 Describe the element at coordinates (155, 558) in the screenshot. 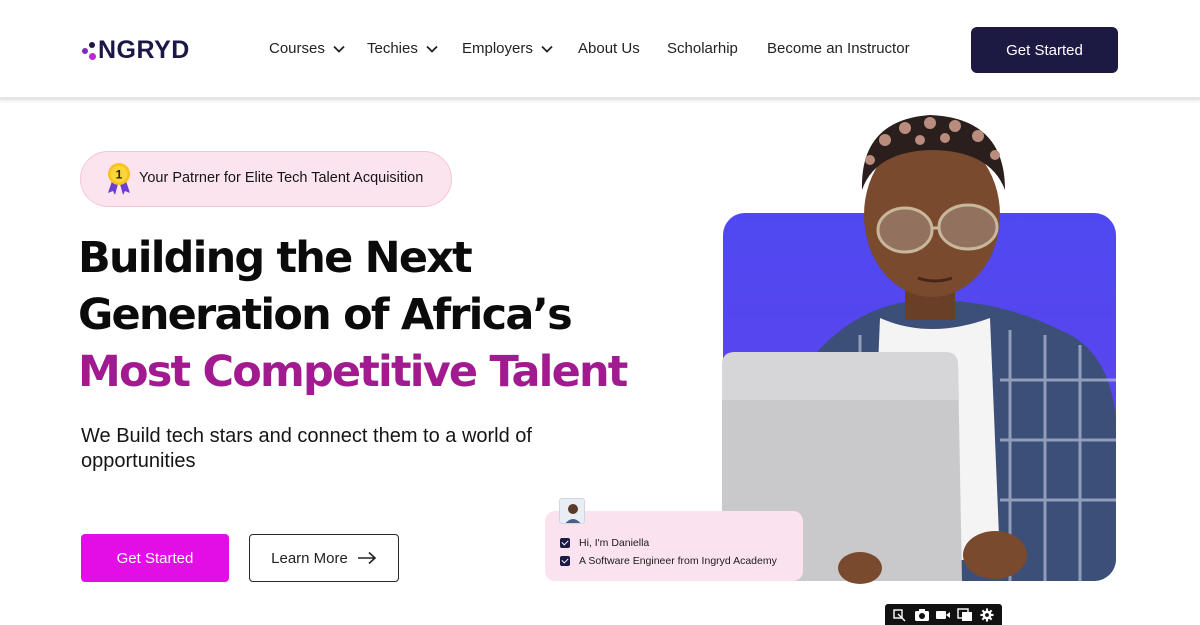

I see `get-started-button: Get Started` at that location.